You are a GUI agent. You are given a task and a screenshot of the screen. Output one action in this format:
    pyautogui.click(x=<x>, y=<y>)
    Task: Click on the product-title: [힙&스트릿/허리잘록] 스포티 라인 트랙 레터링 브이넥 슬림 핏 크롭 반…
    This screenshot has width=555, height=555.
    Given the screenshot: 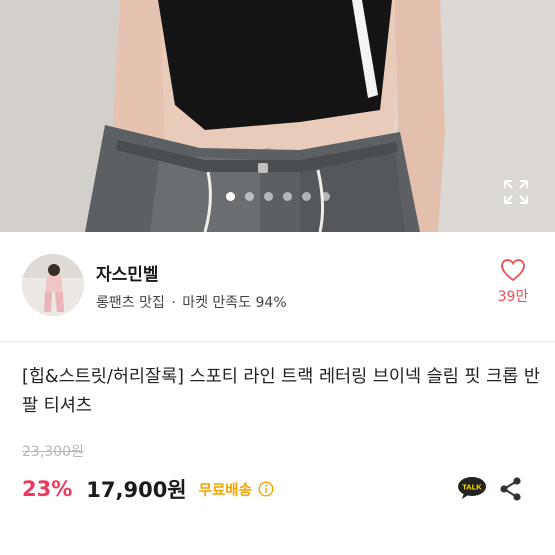 What is the action you would take?
    pyautogui.click(x=281, y=391)
    